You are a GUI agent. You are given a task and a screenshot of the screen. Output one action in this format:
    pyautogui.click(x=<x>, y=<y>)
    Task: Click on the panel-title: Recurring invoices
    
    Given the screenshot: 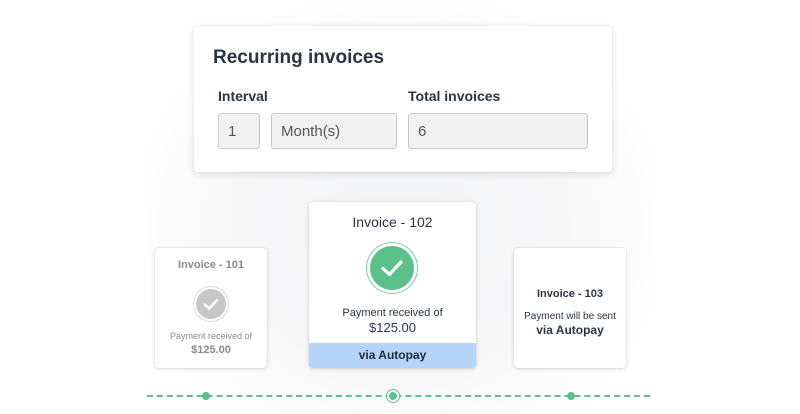 What is the action you would take?
    pyautogui.click(x=299, y=57)
    